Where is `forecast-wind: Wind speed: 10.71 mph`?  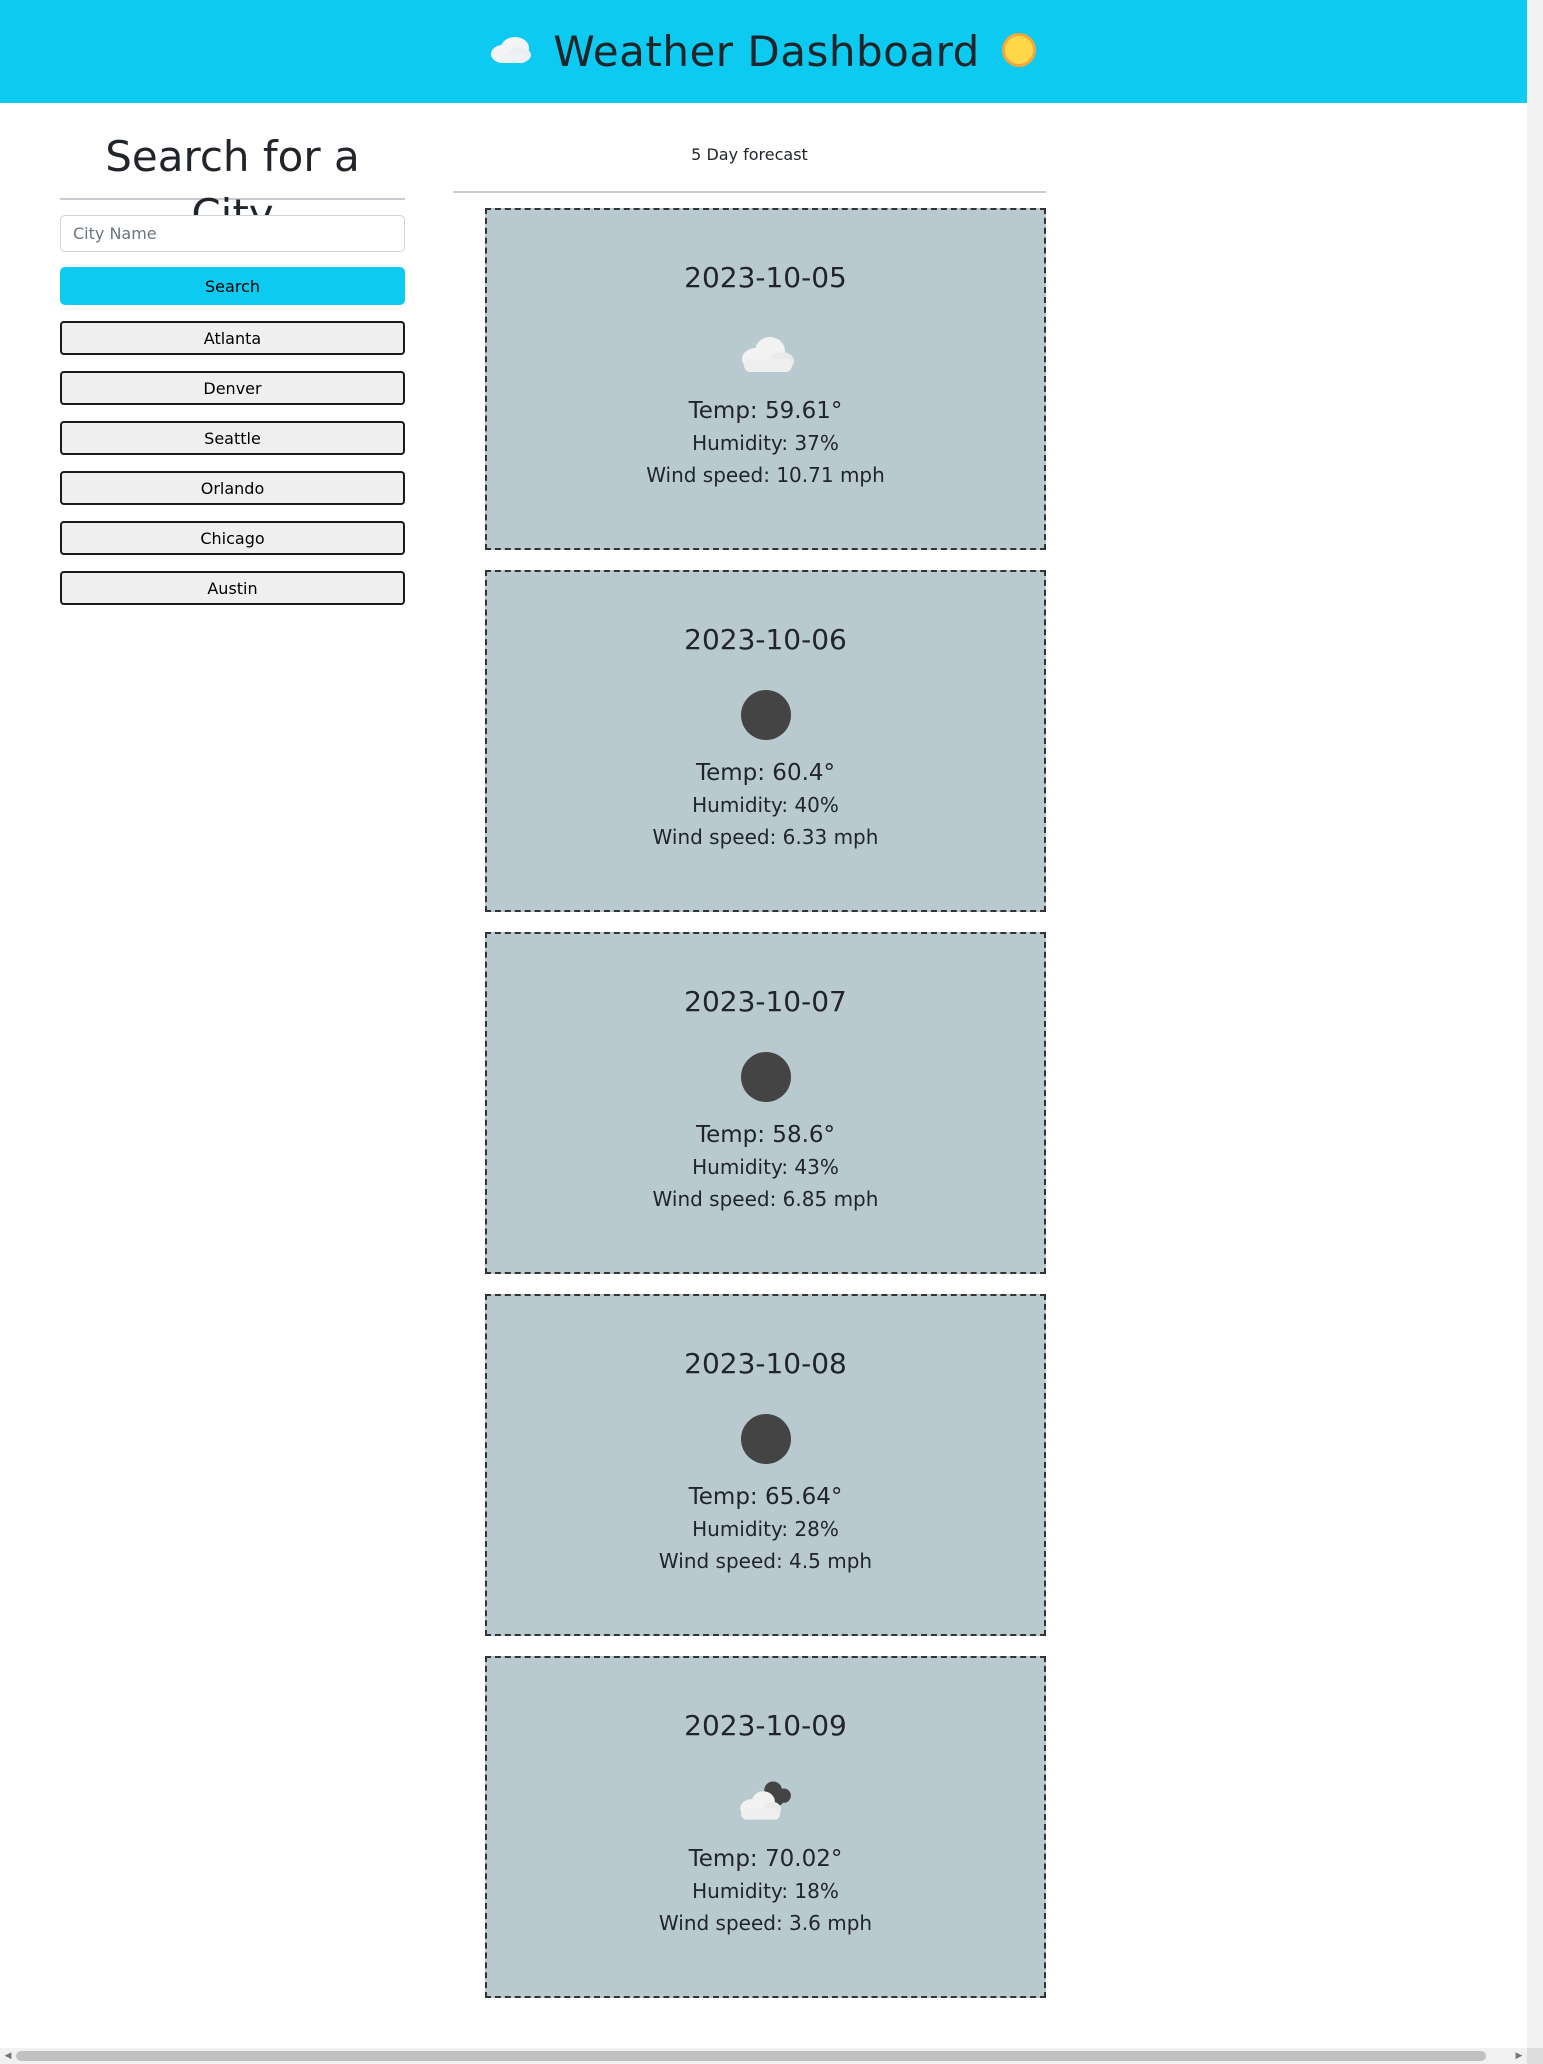
forecast-wind: Wind speed: 10.71 mph is located at coordinates (765, 475).